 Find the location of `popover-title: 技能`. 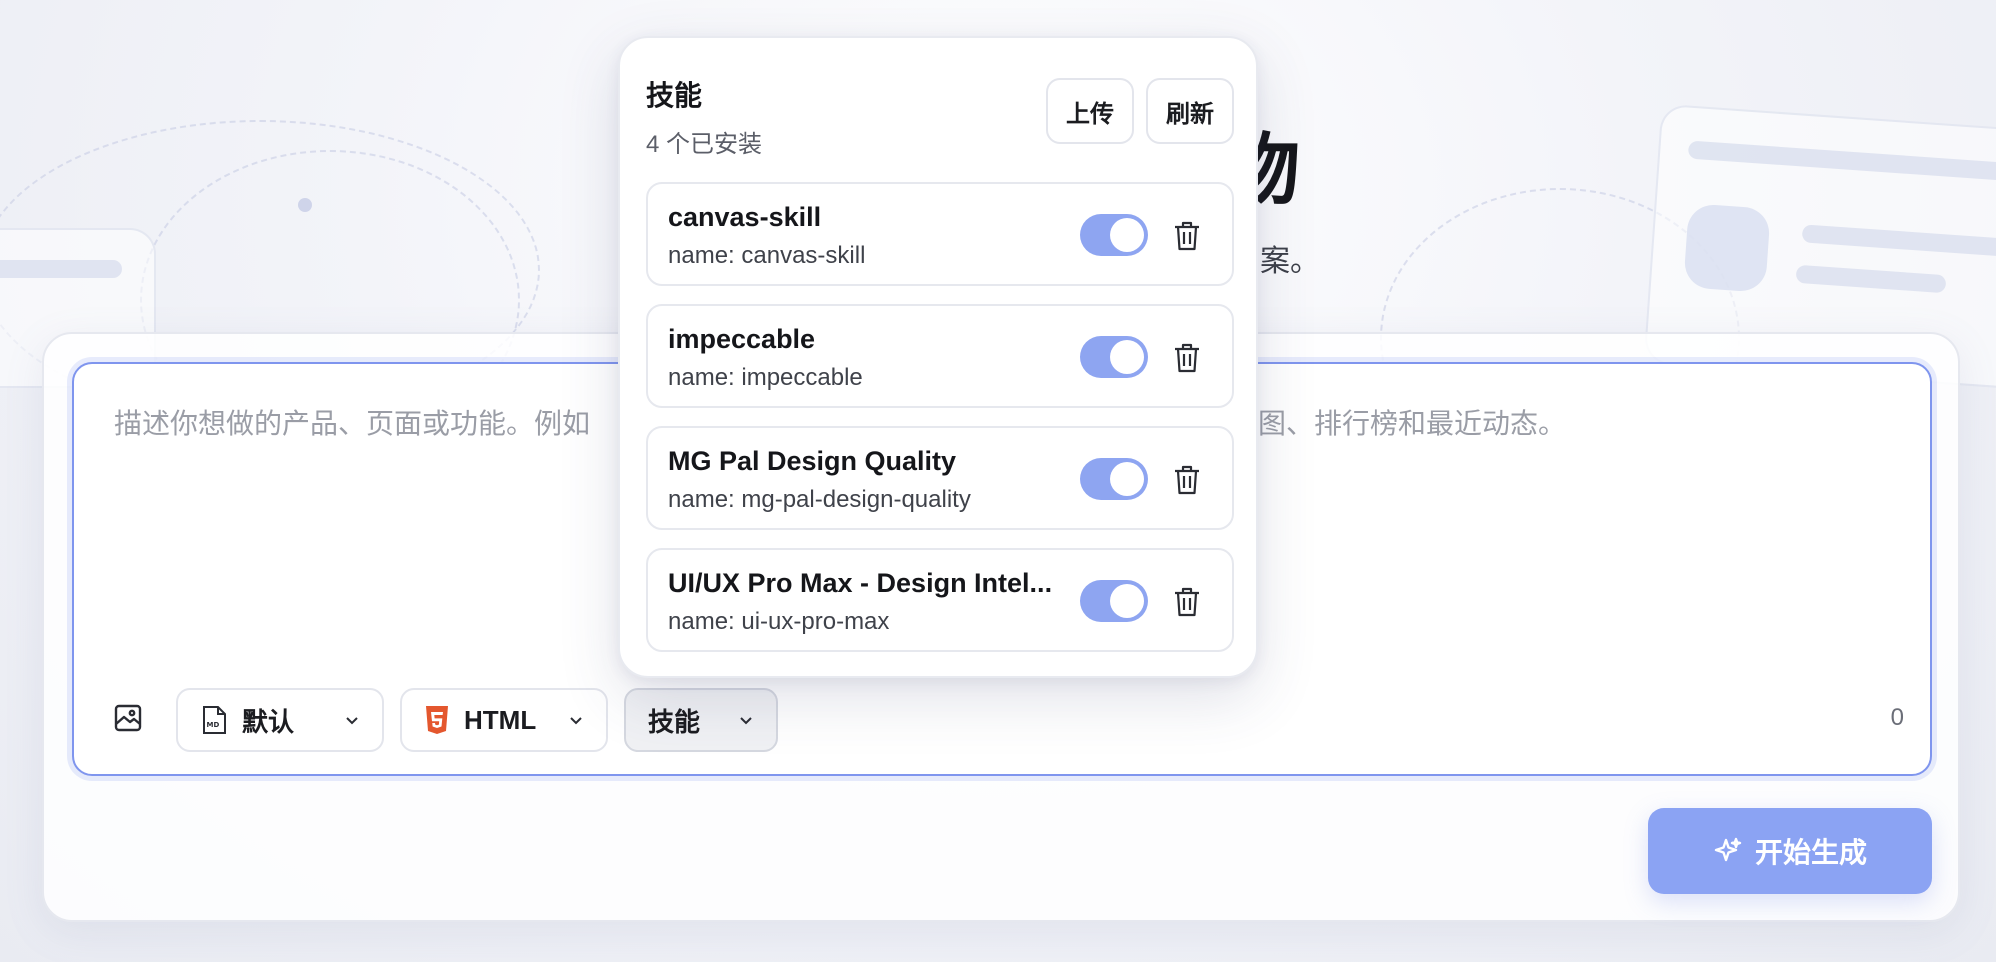

popover-title: 技能 is located at coordinates (674, 95).